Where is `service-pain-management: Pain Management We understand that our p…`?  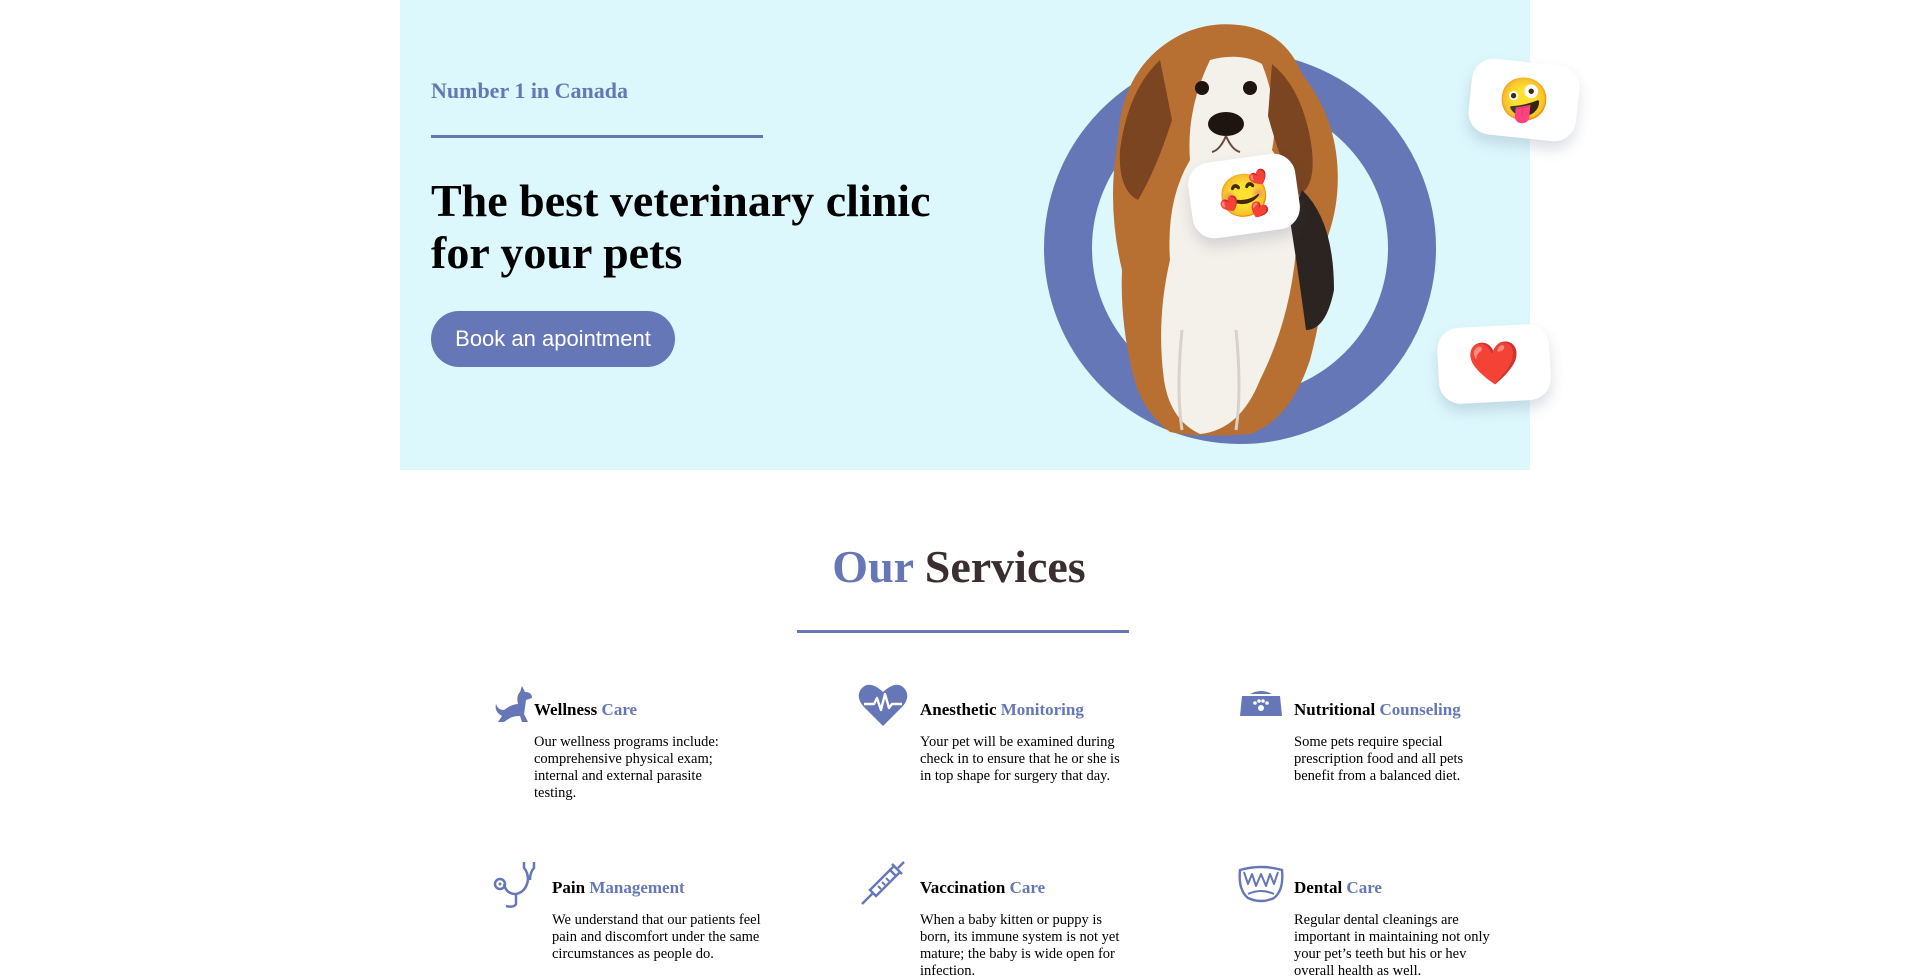
service-pain-management: Pain Management We understand that our p… is located at coordinates (635, 920).